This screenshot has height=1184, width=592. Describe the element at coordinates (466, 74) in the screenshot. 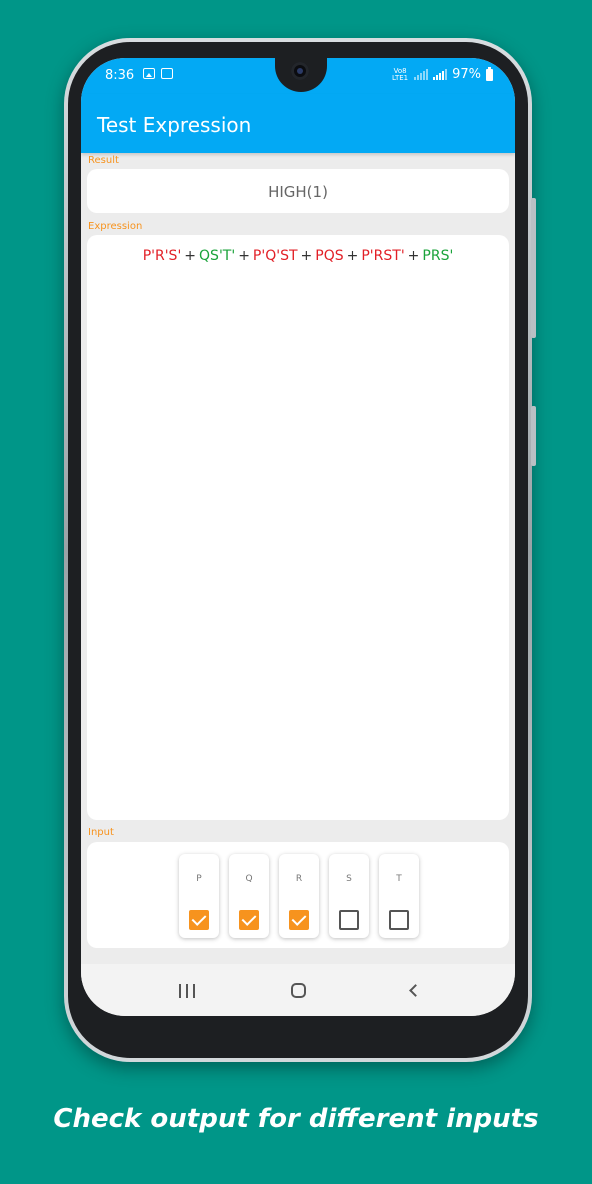

I see `battery-percent: 97%` at that location.